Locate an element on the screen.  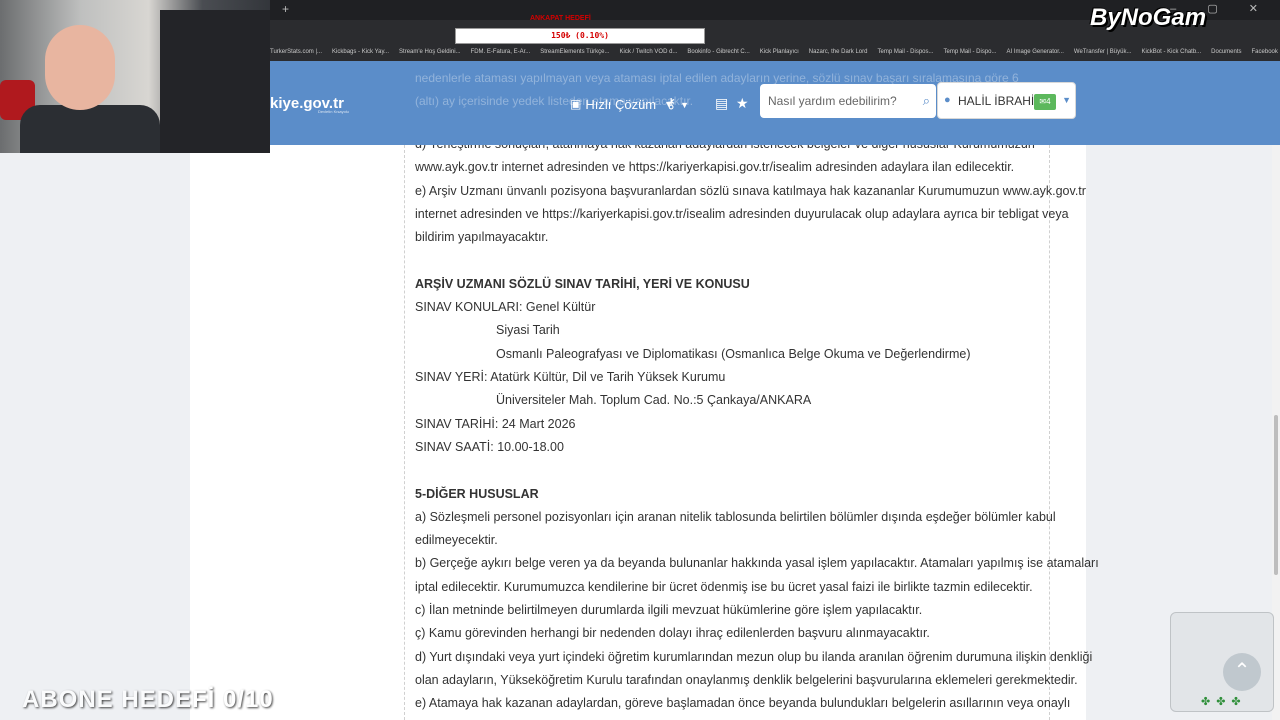
quick-solution-menu: ▣ Hızlı Çözüm ▼ is located at coordinates (621, 104).